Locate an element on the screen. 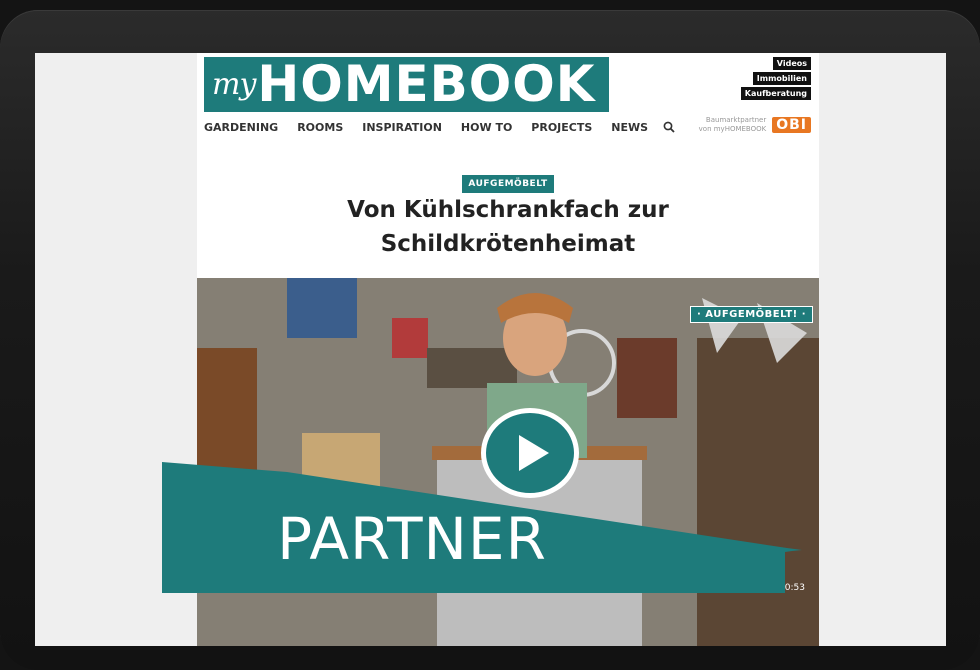 This screenshot has height=670, width=980. partner-label: PARTNER is located at coordinates (412, 539).